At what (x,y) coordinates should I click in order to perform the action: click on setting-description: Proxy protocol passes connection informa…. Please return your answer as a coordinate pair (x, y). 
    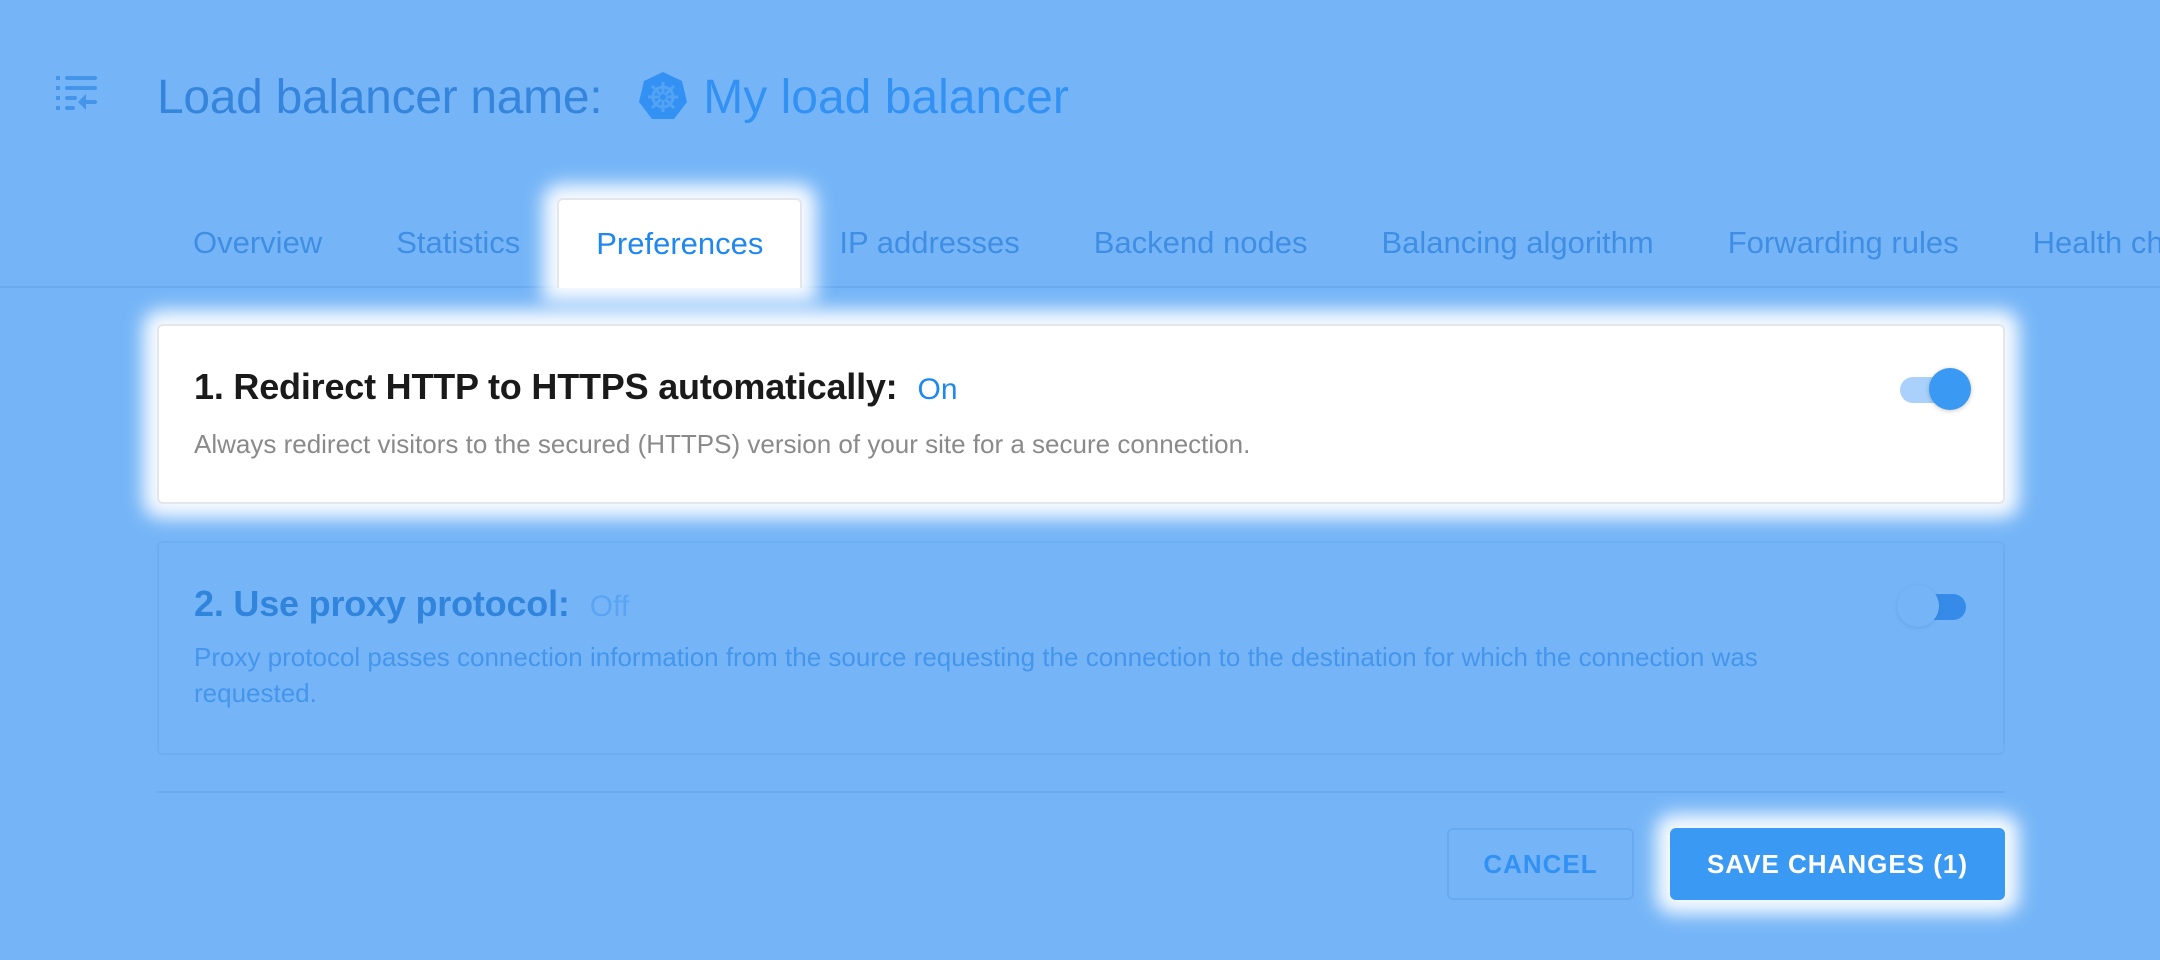
    Looking at the image, I should click on (976, 675).